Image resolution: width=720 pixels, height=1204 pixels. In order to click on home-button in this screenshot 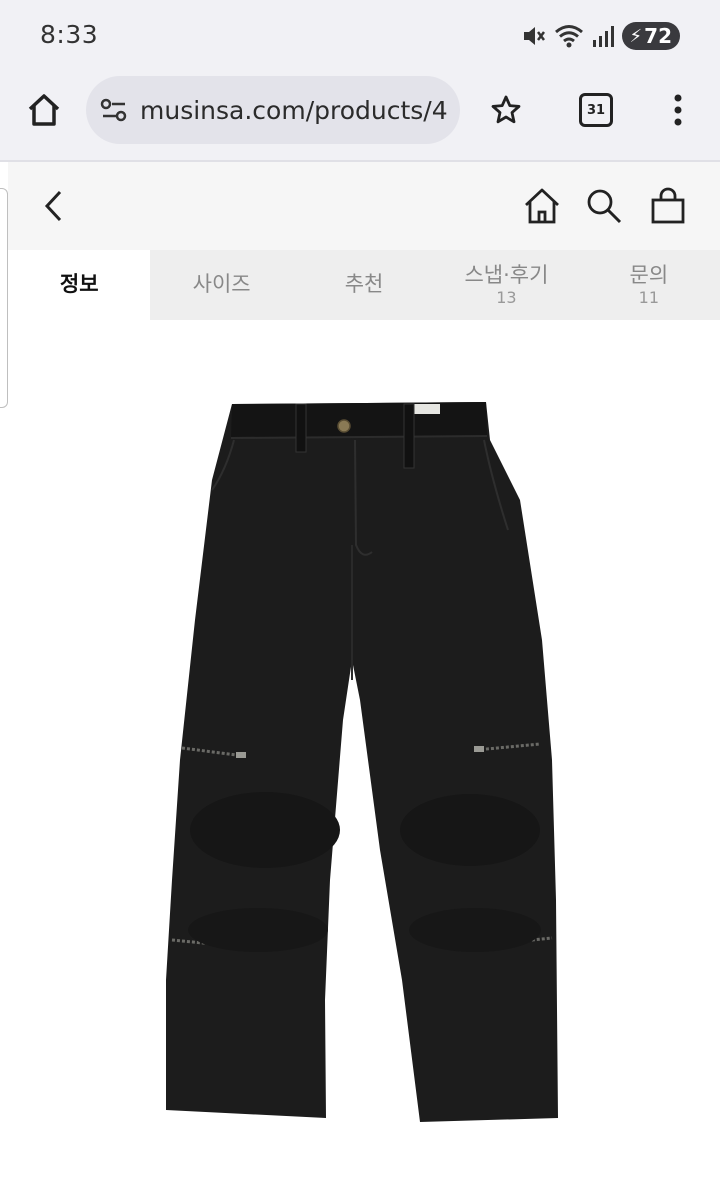, I will do `click(542, 206)`.